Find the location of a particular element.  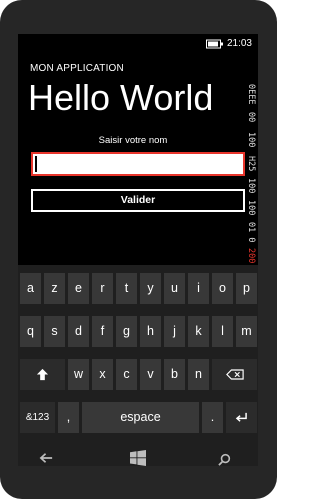

text-caret is located at coordinates (36, 164).